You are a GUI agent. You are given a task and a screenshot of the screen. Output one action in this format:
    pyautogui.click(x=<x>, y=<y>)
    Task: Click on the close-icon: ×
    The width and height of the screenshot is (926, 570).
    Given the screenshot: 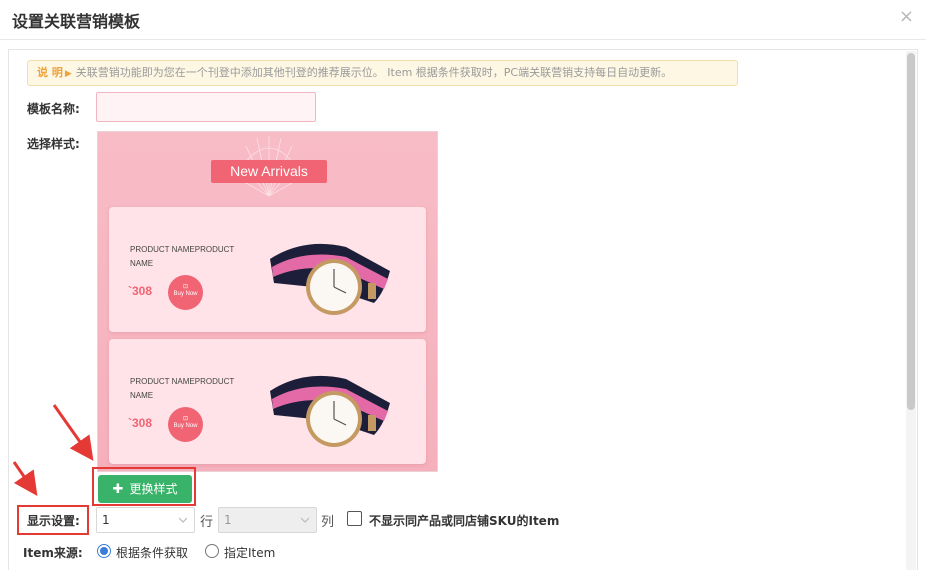 What is the action you would take?
    pyautogui.click(x=906, y=17)
    